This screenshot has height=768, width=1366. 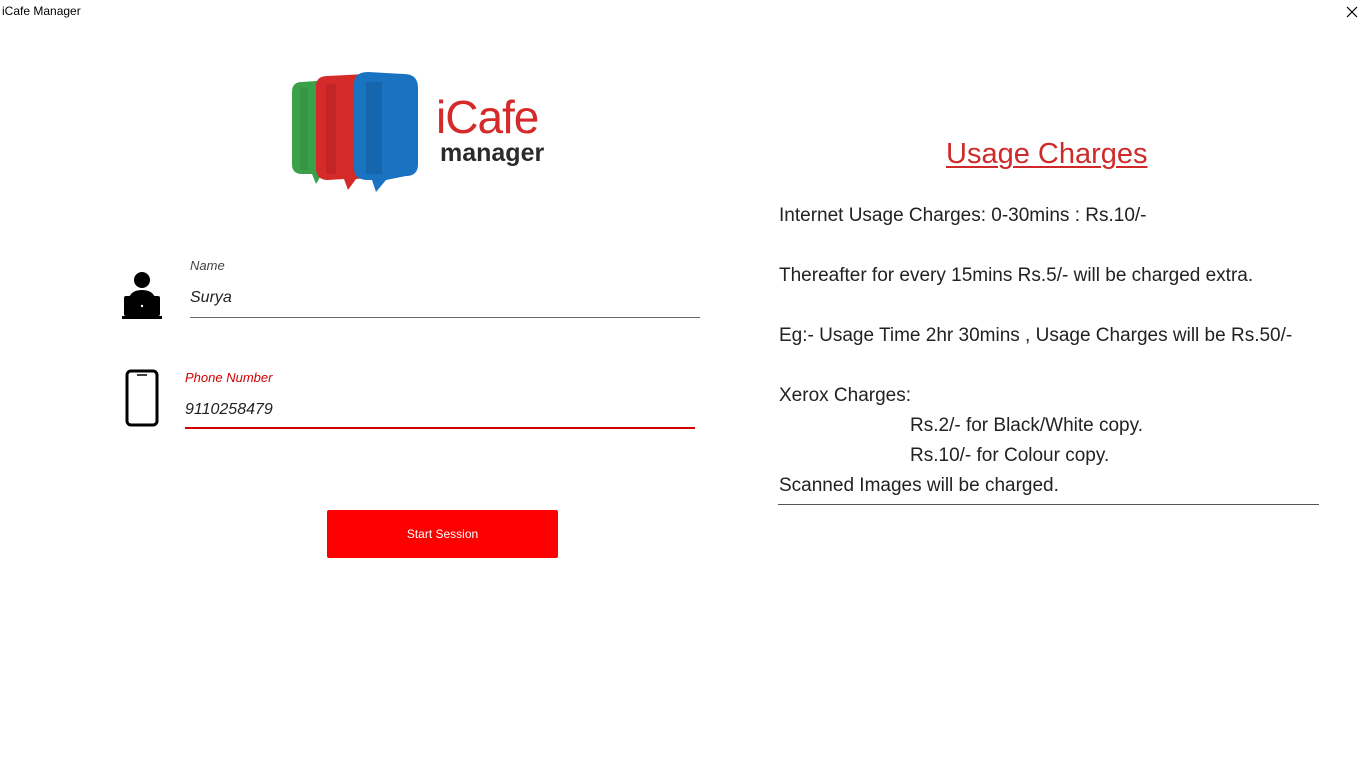 I want to click on scanned-images-text: Scanned Images will be charged., so click(x=919, y=485).